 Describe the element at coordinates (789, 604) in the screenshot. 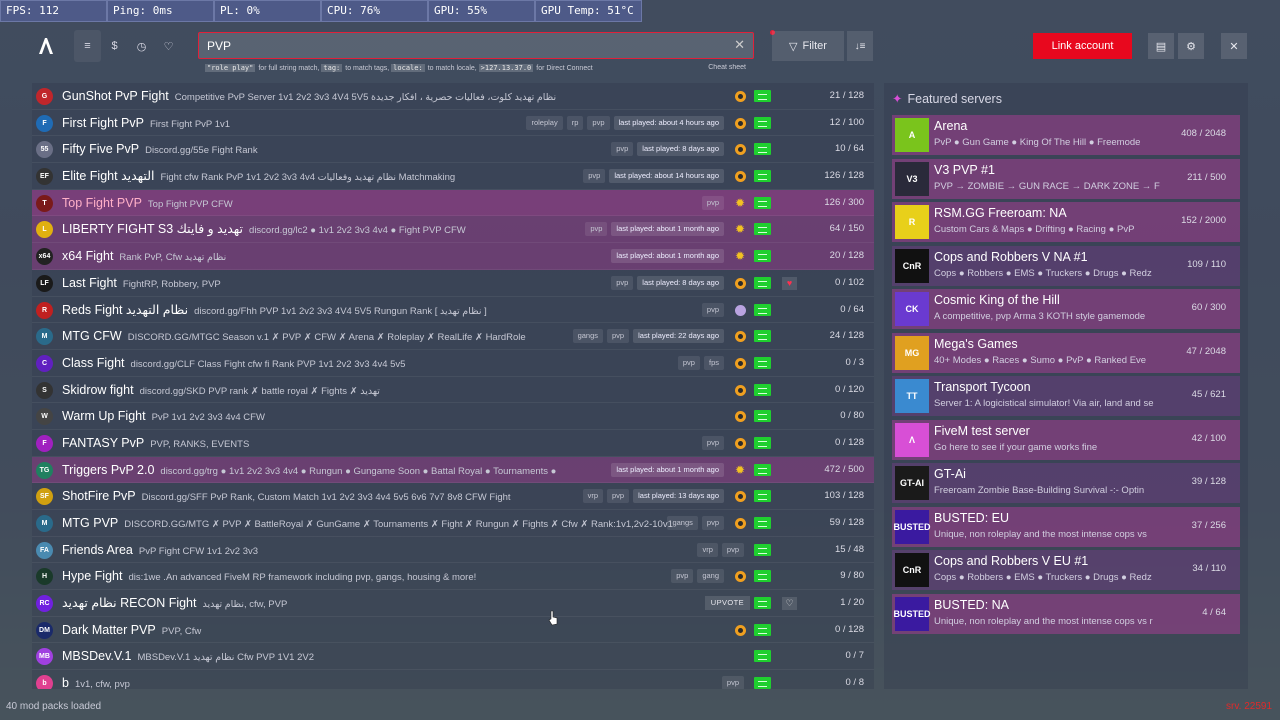

I see `favorite-icon: ♡` at that location.